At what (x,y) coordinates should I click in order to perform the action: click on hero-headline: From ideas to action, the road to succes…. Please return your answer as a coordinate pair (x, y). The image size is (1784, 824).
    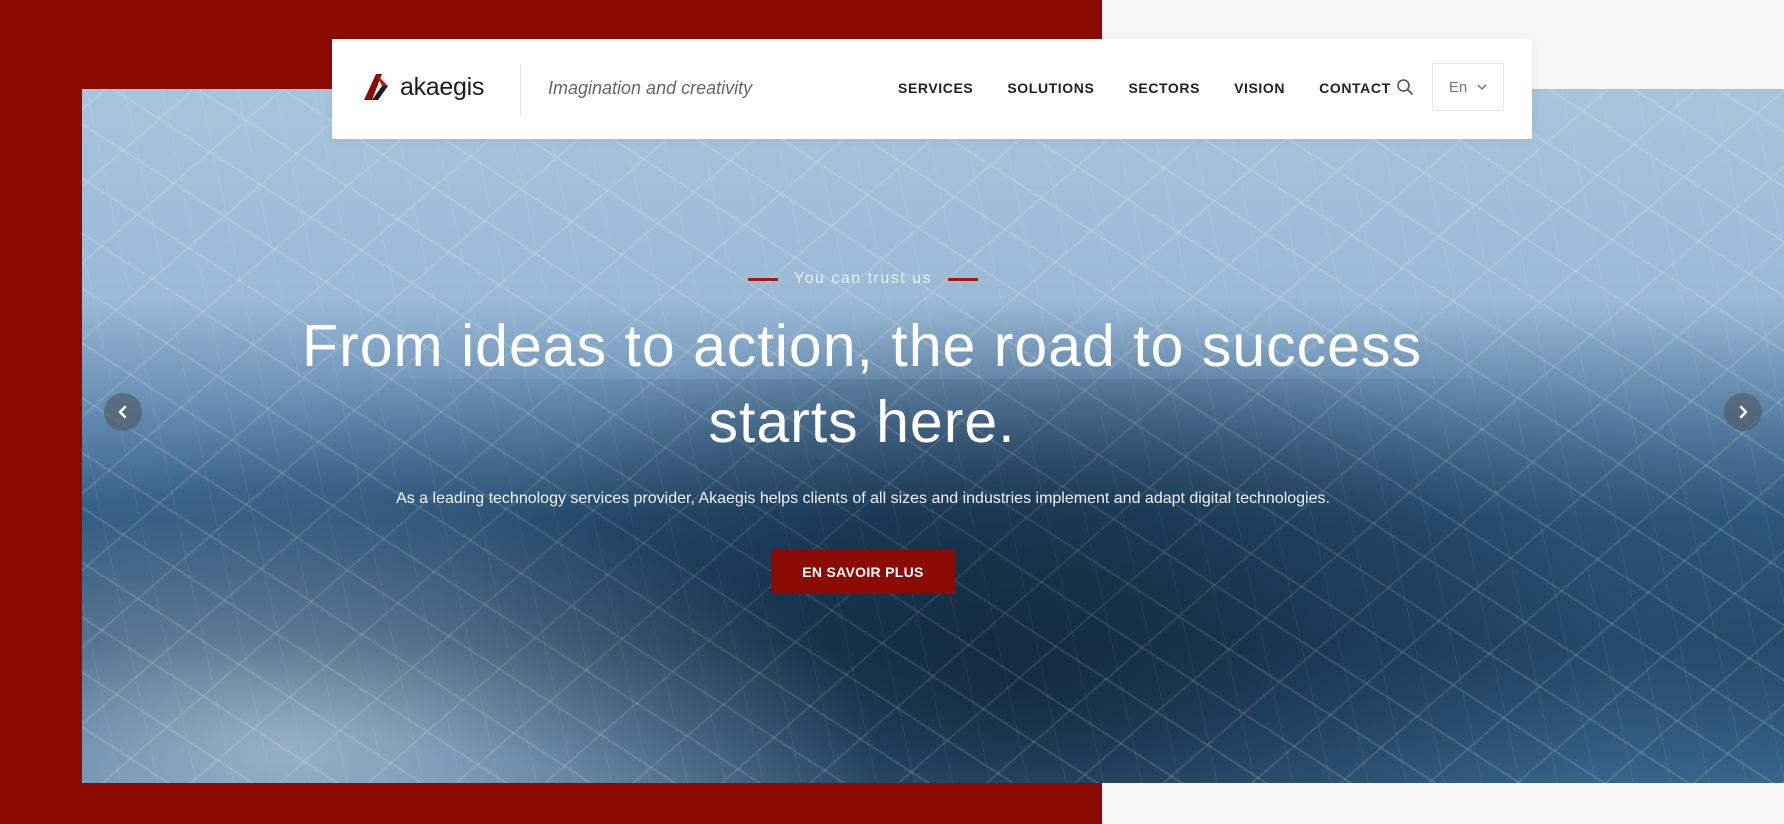
    Looking at the image, I should click on (862, 384).